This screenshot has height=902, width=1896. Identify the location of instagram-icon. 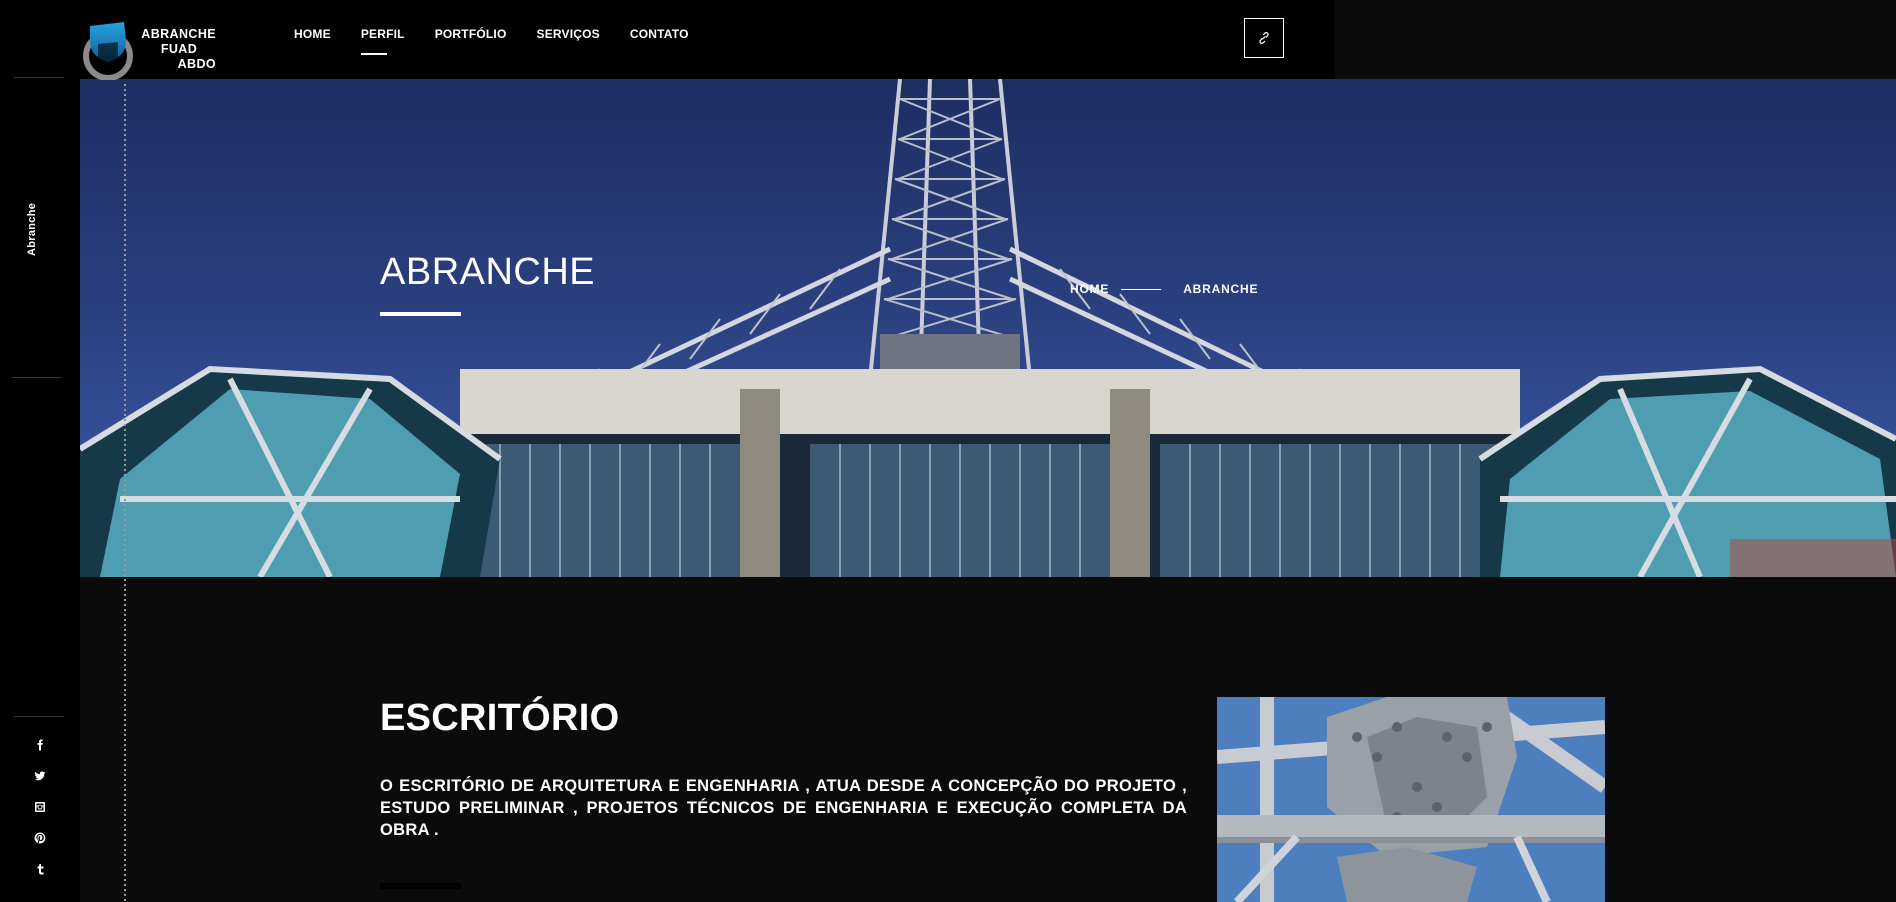
(40, 807).